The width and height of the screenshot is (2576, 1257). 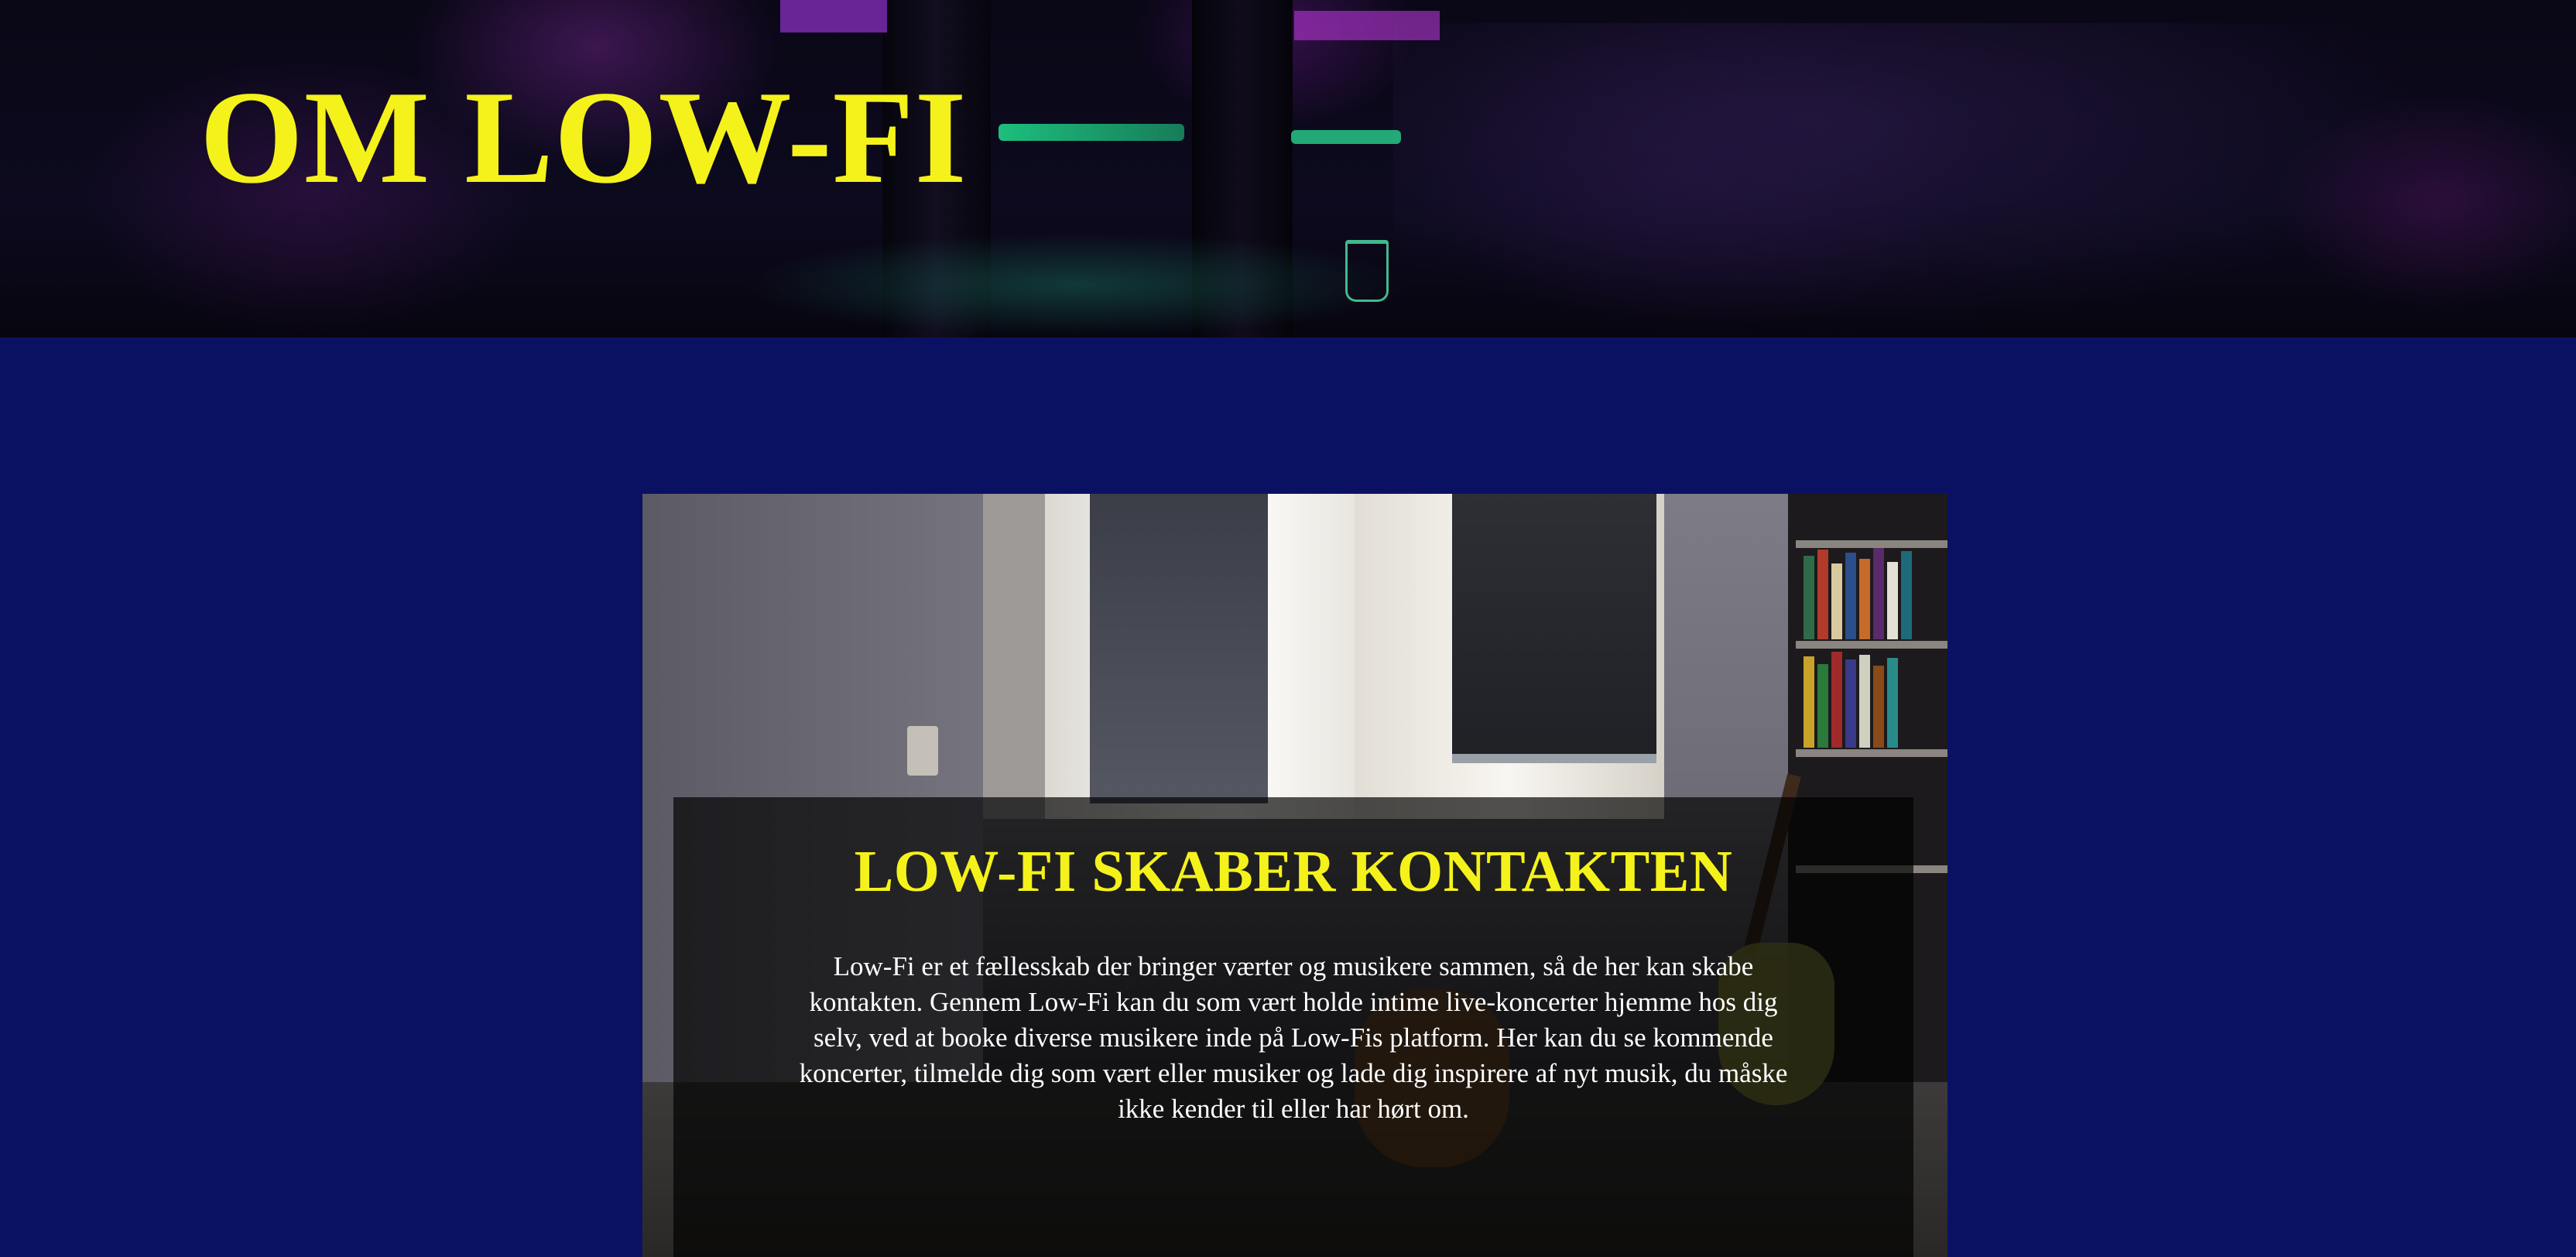 I want to click on section-heading: LOW-FI SKABER KONTAKTEN, so click(x=1293, y=871).